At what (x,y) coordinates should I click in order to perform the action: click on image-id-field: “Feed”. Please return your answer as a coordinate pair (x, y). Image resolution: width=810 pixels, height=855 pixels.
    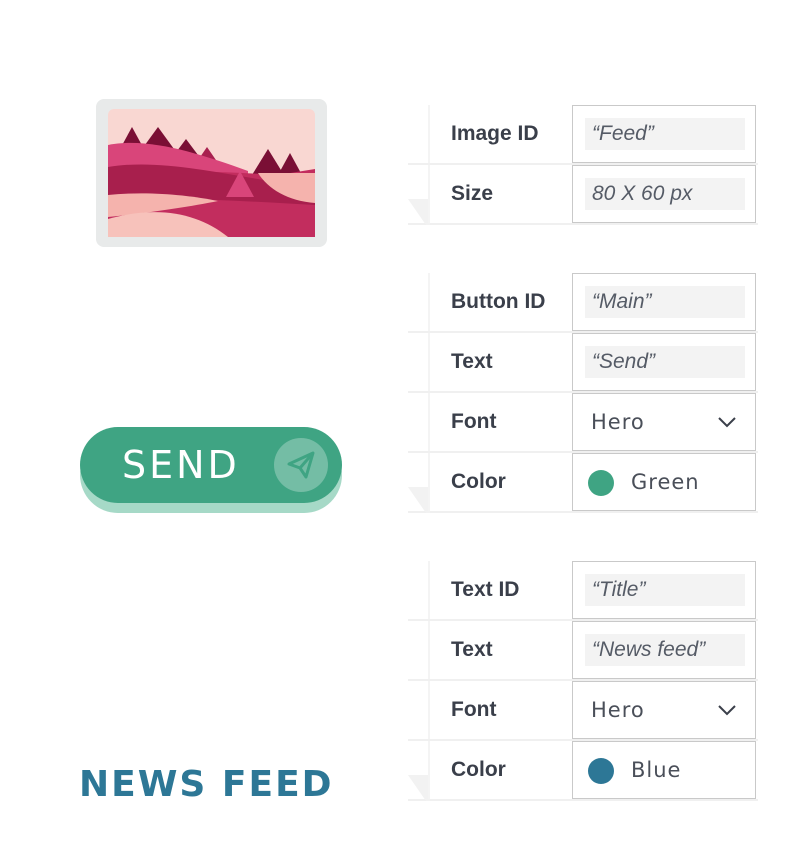
    Looking at the image, I should click on (664, 134).